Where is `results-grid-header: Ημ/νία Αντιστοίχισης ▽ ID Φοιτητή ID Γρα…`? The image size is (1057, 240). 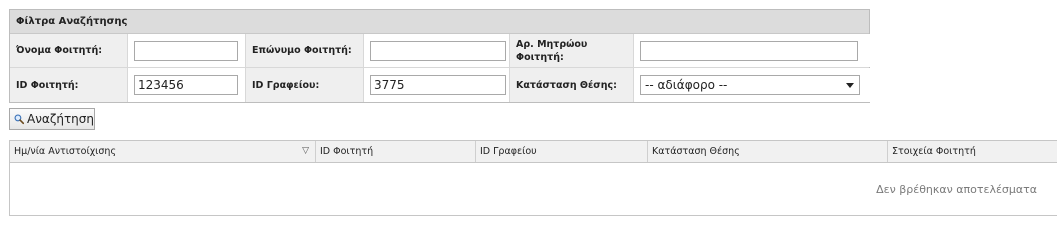 results-grid-header: Ημ/νία Αντιστοίχισης ▽ ID Φοιτητή ID Γρα… is located at coordinates (533, 152).